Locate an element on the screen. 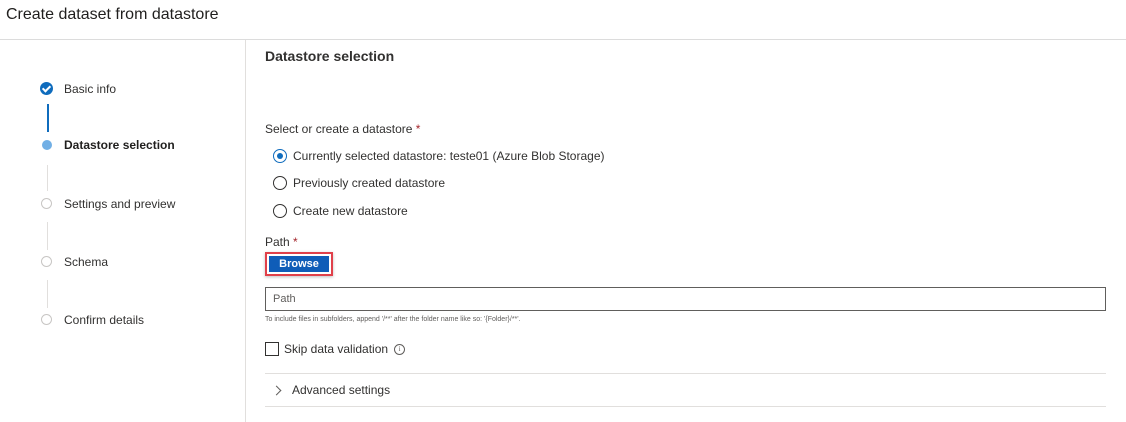 The width and height of the screenshot is (1126, 422). step-label: Basic info is located at coordinates (90, 88).